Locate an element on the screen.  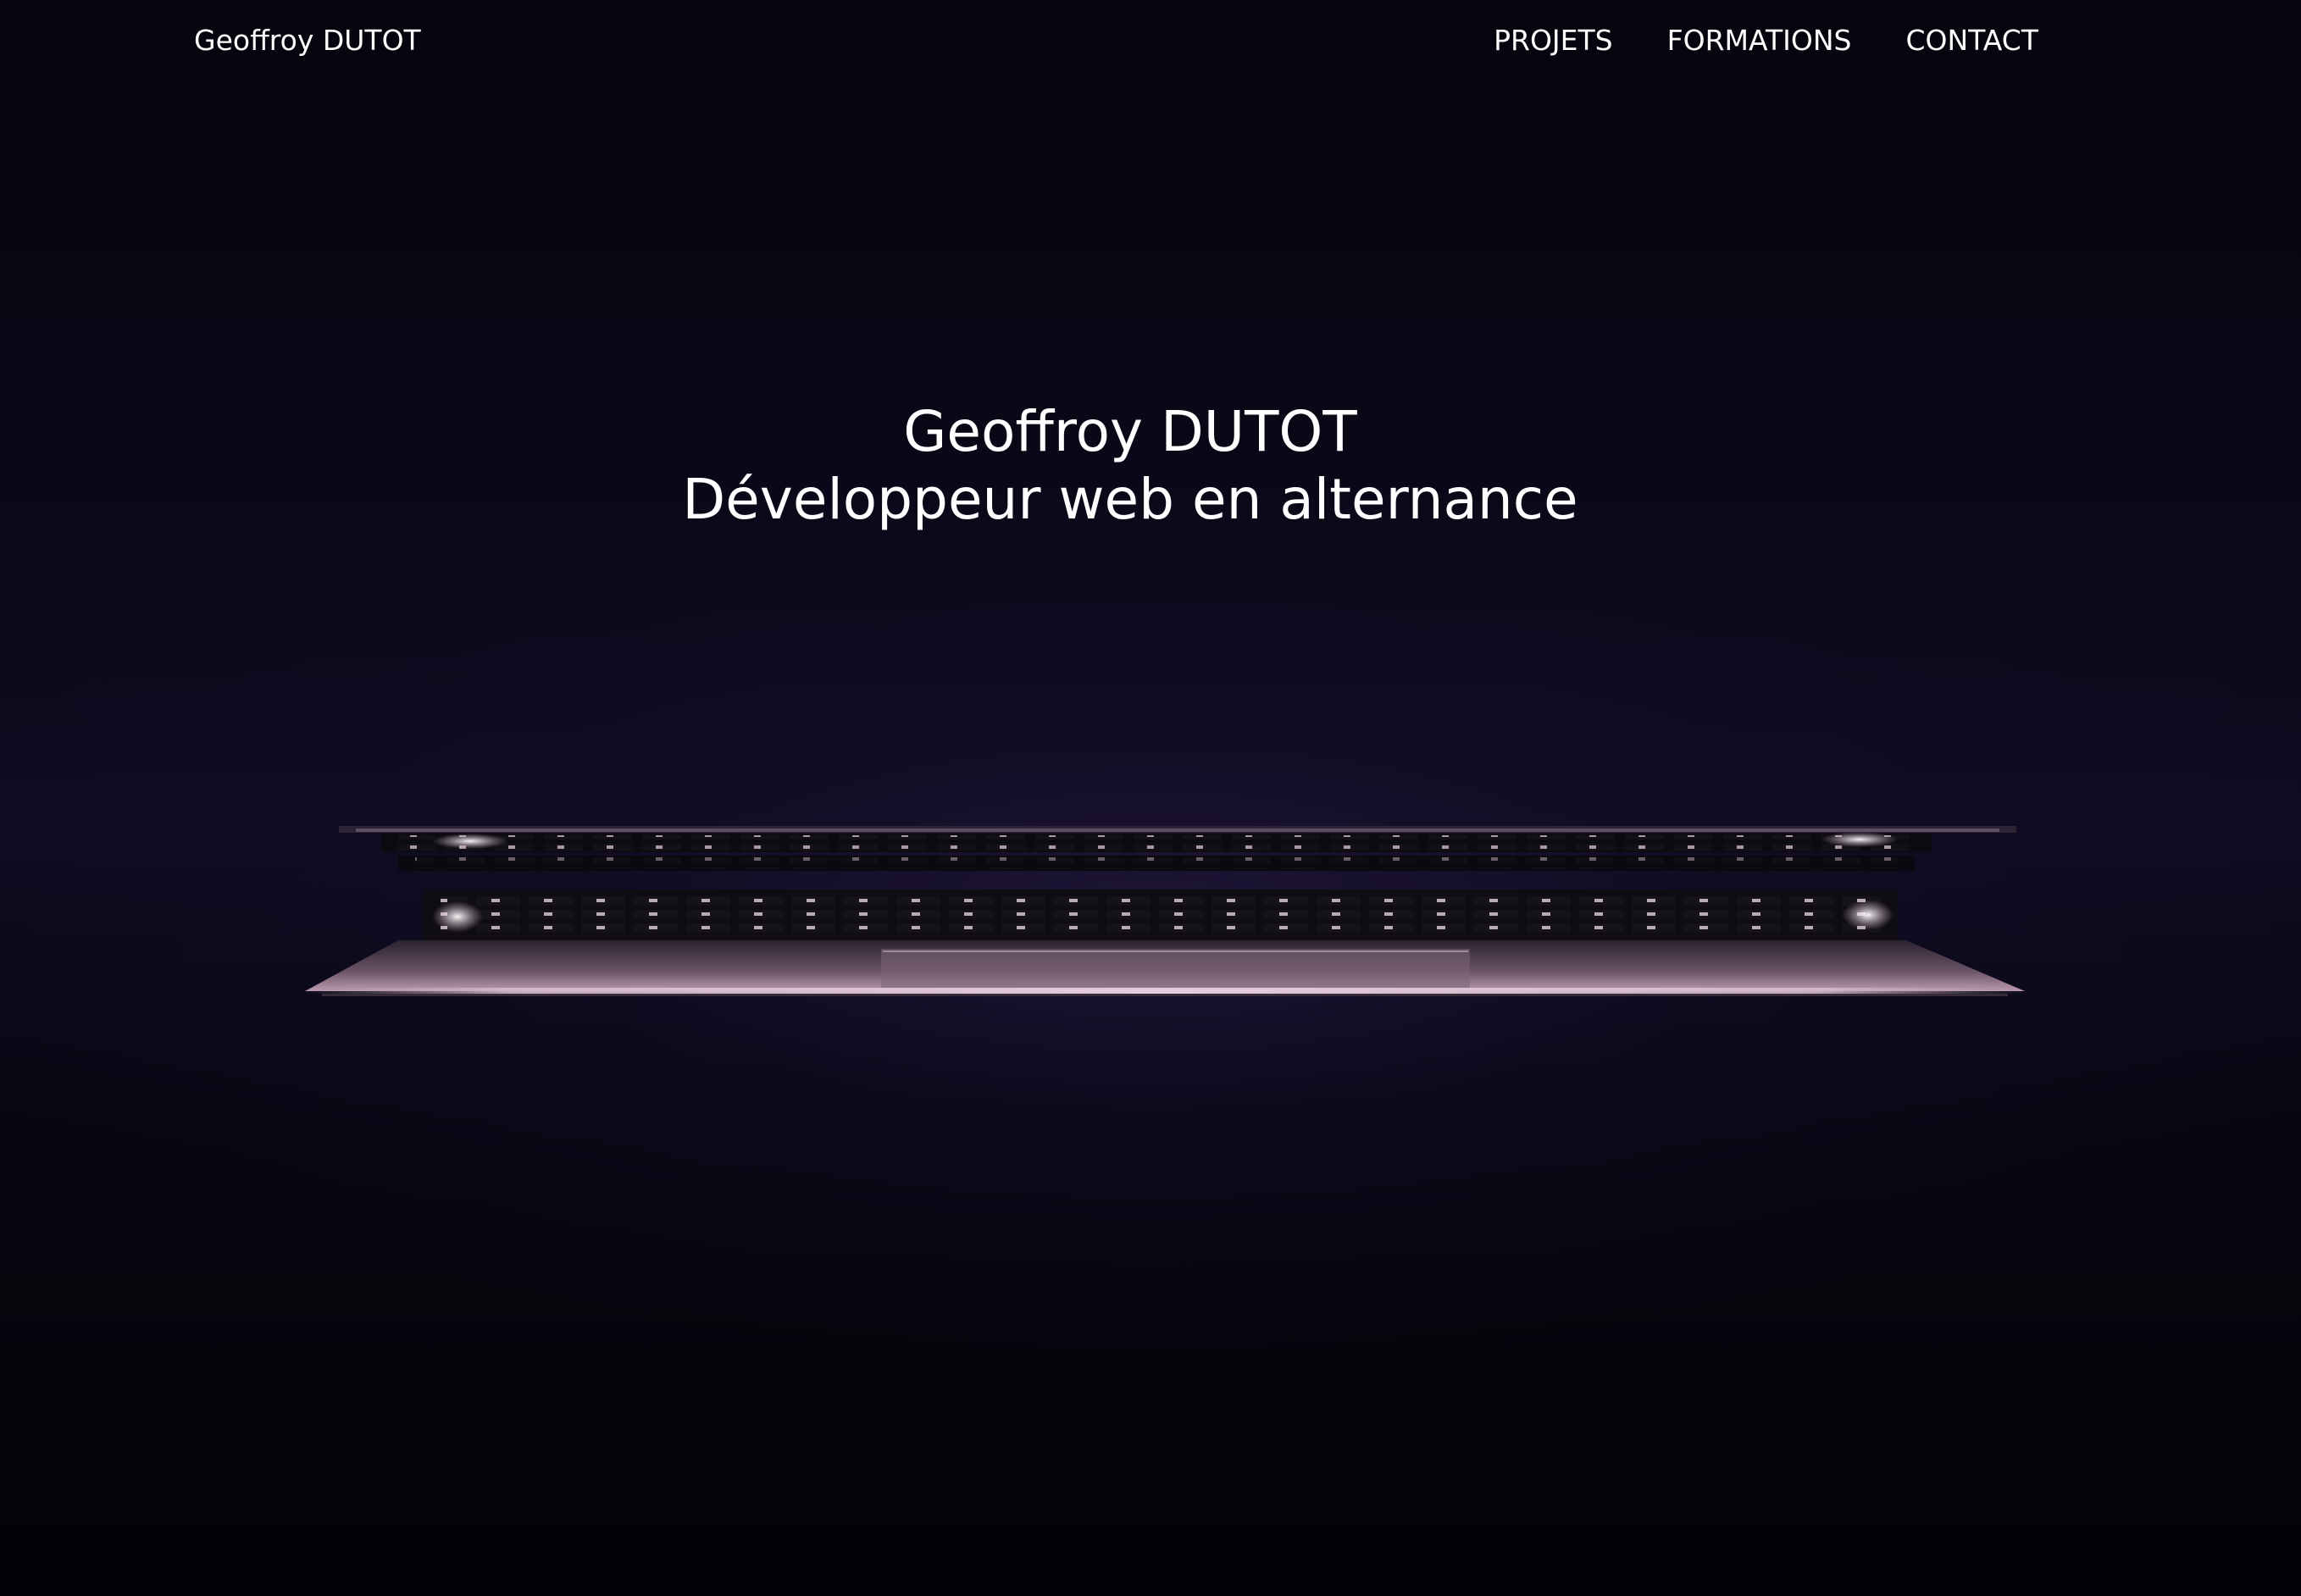
nav-link-contact: CONTACT is located at coordinates (1972, 41).